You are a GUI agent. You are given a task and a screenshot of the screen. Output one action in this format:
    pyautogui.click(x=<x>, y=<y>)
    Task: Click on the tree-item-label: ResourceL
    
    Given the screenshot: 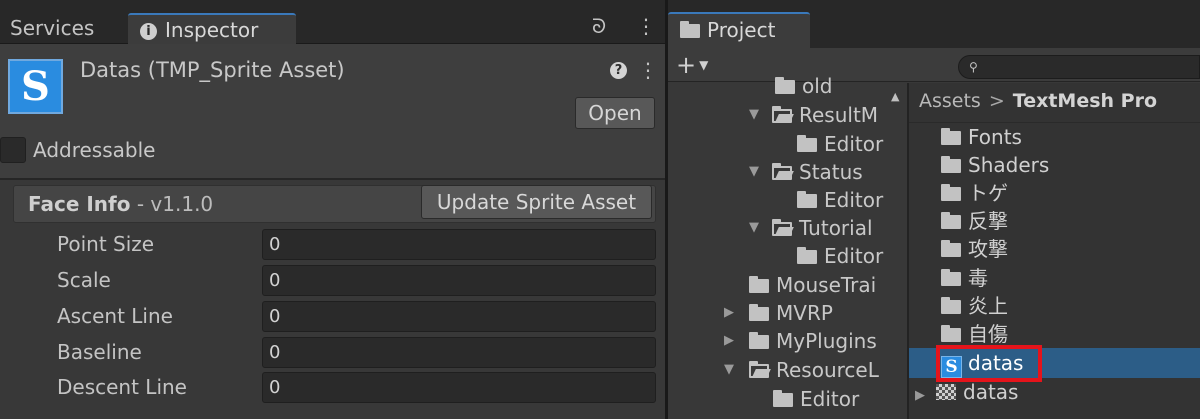 What is the action you would take?
    pyautogui.click(x=827, y=370)
    